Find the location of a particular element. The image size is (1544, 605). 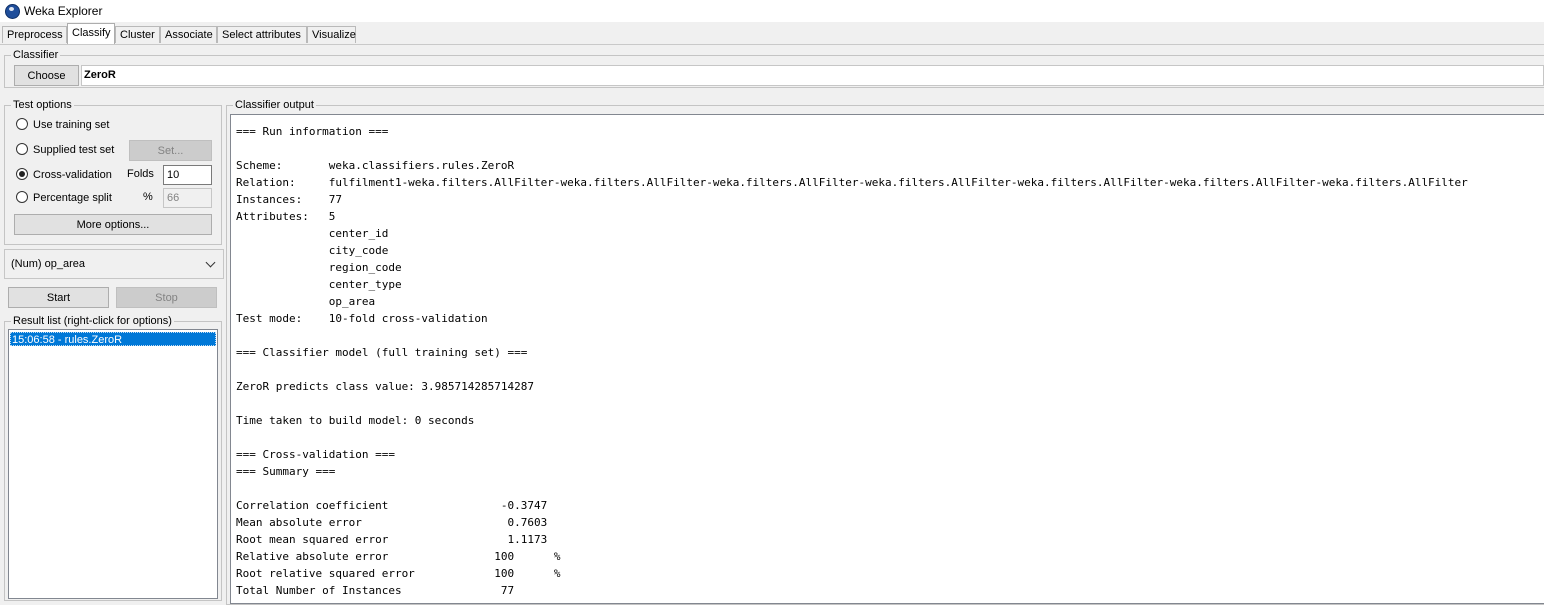

tab-preprocess: Preprocess is located at coordinates (34, 34).